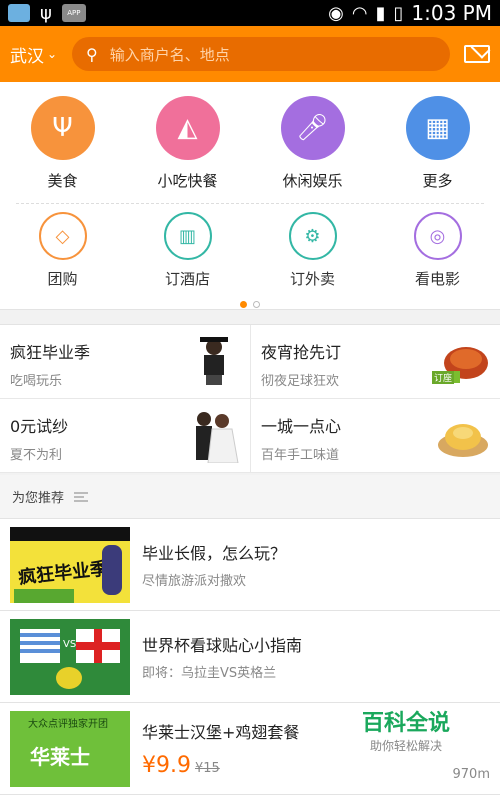  What do you see at coordinates (312, 128) in the screenshot?
I see `microphone-icon: 🎤︎` at bounding box center [312, 128].